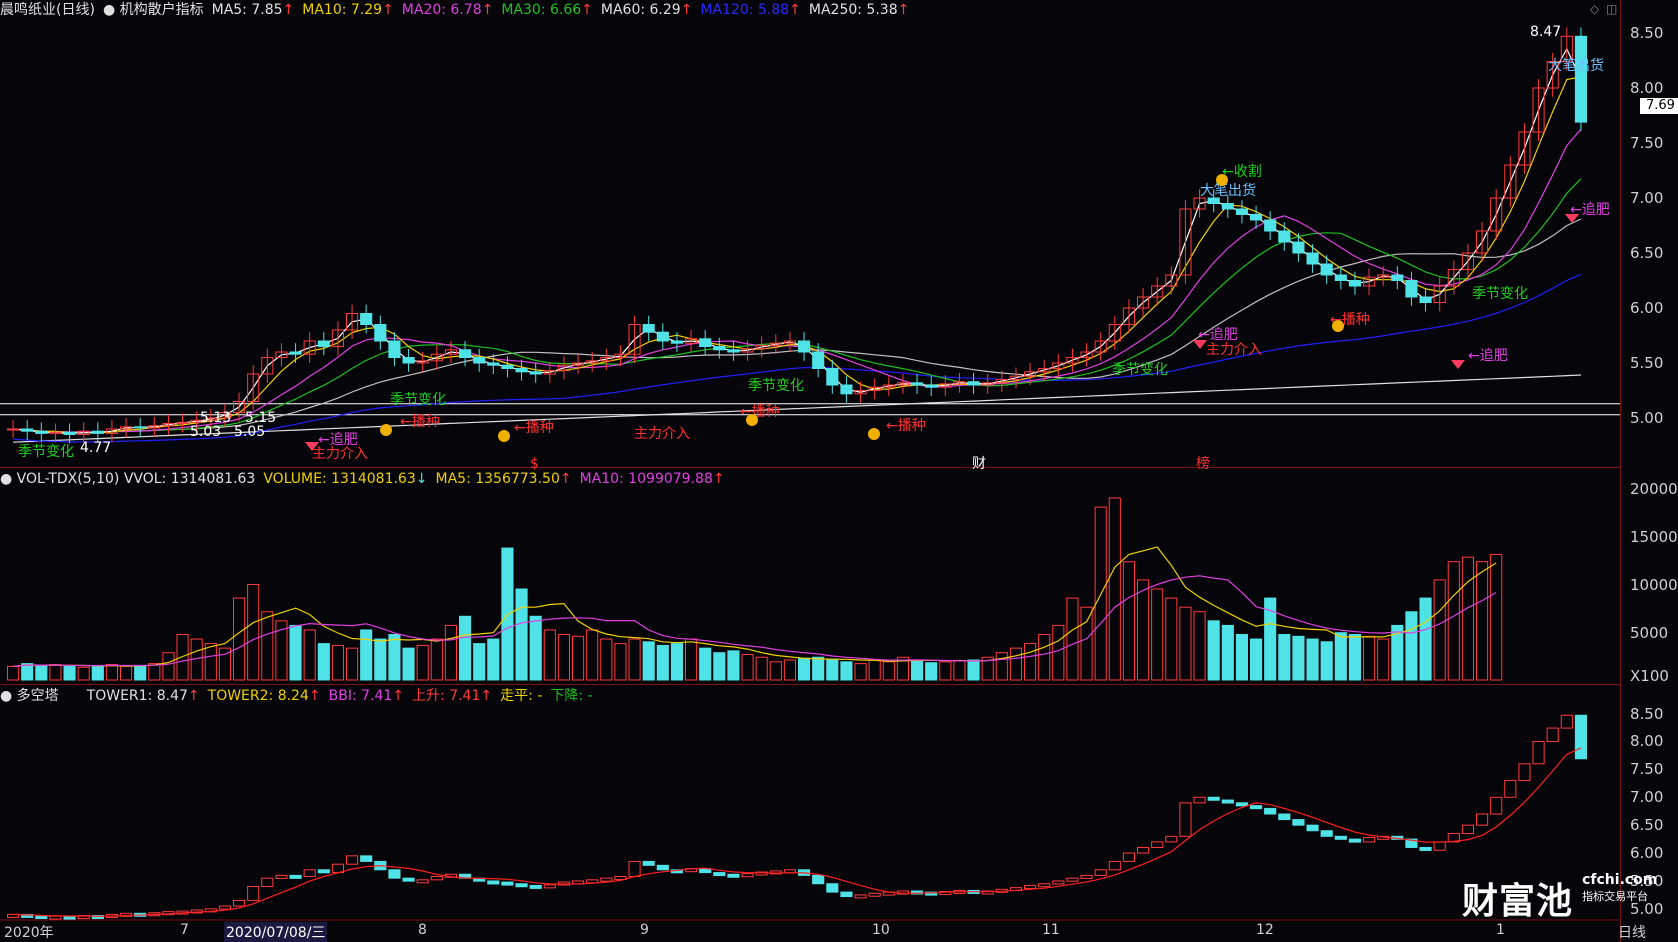 The width and height of the screenshot is (1678, 942). I want to click on season-marker: 季节变化, so click(776, 386).